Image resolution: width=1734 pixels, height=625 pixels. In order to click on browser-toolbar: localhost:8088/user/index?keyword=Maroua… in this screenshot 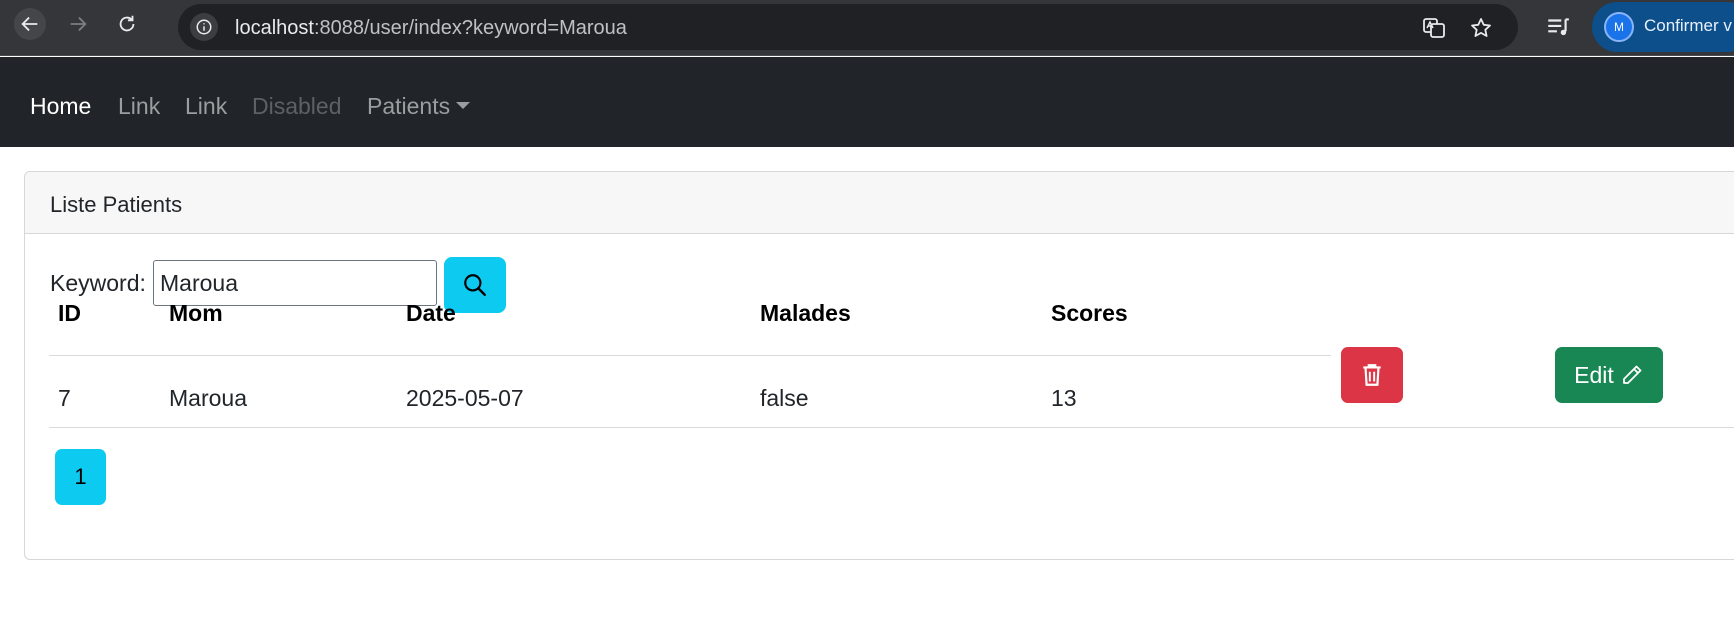, I will do `click(867, 28)`.